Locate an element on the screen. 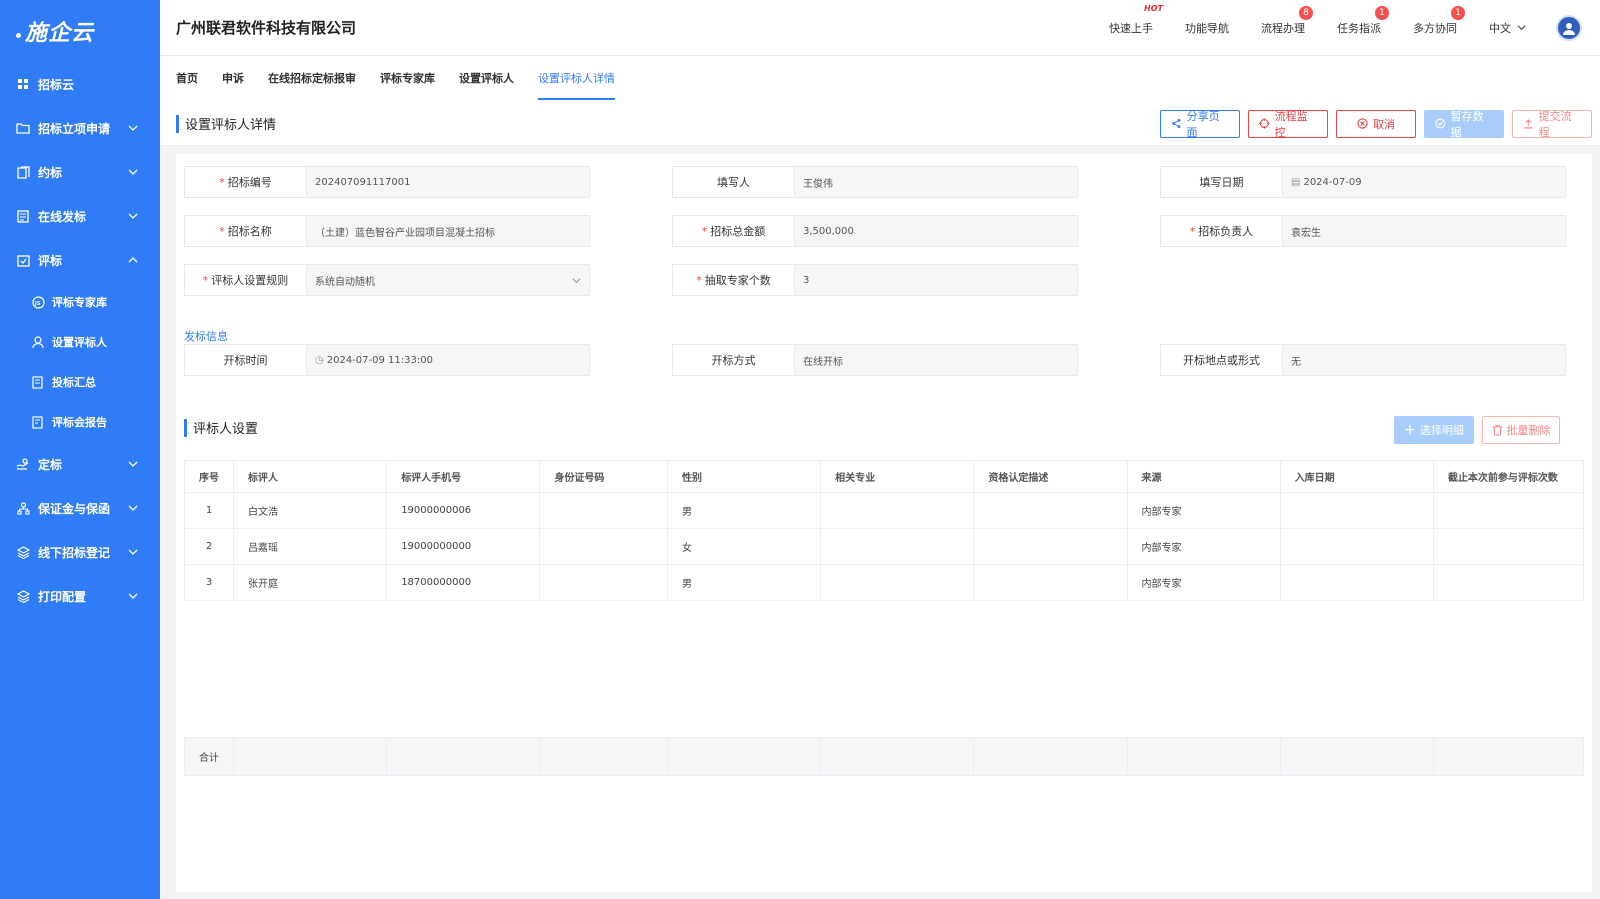 The image size is (1600, 899). writer-input: 王俊伟 is located at coordinates (936, 182).